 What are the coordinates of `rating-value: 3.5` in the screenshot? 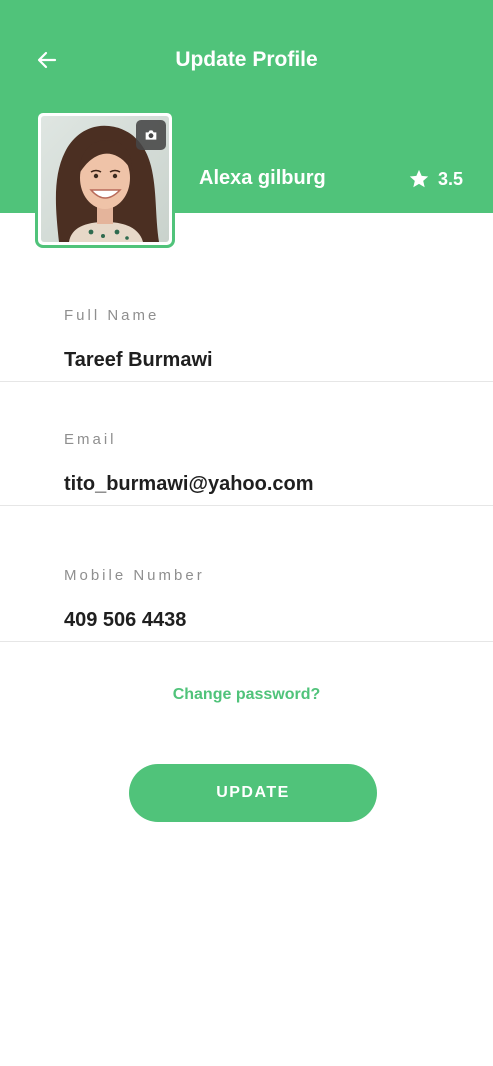 It's located at (451, 179).